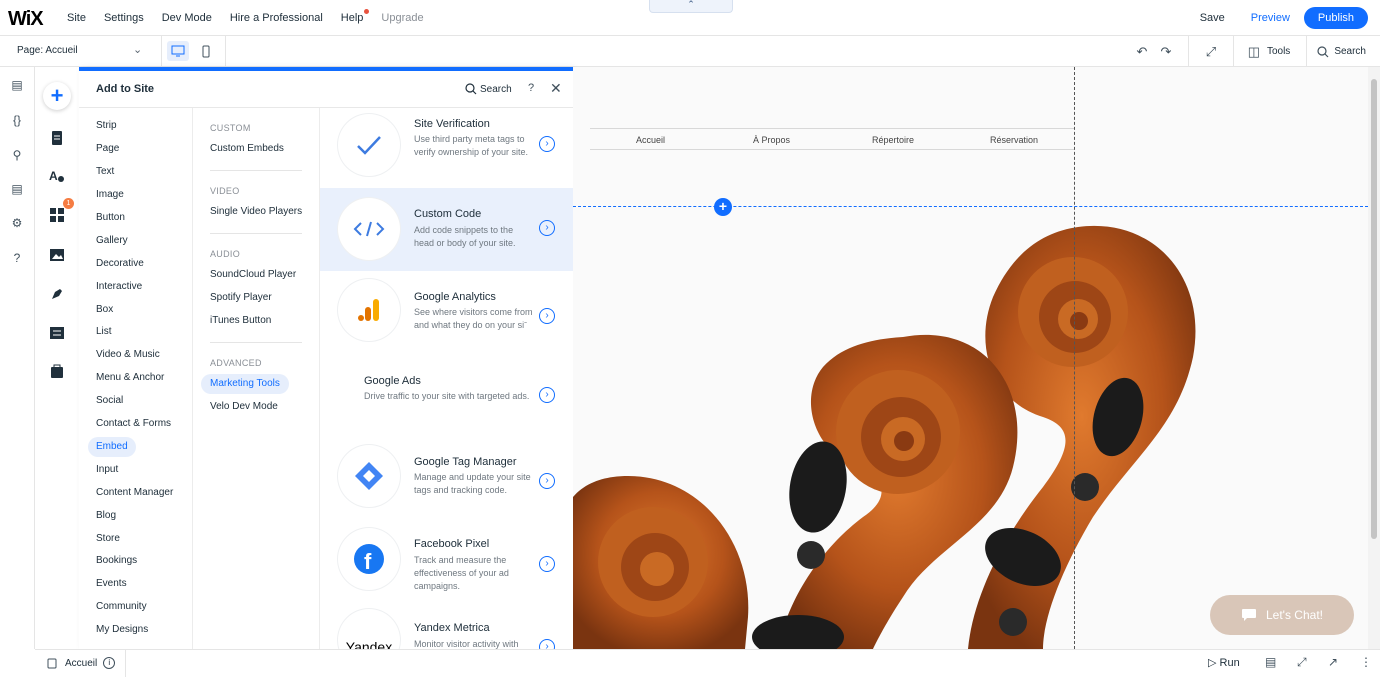  What do you see at coordinates (723, 207) in the screenshot?
I see `add-section-button: +` at bounding box center [723, 207].